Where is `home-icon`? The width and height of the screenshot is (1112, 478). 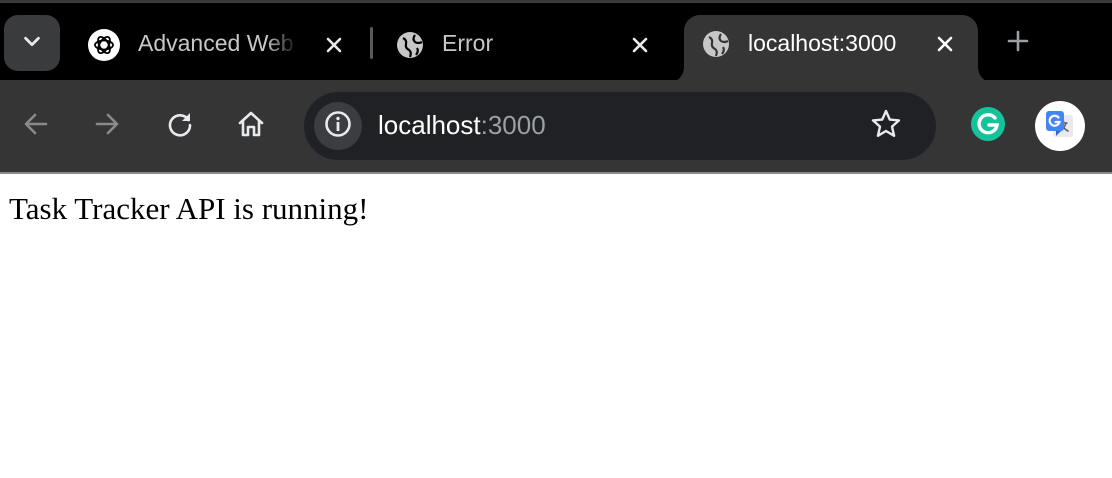
home-icon is located at coordinates (251, 126).